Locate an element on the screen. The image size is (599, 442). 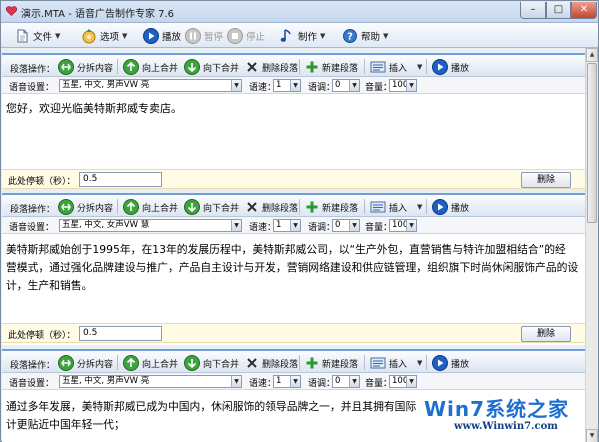
tone-label: 语调： is located at coordinates (322, 384).